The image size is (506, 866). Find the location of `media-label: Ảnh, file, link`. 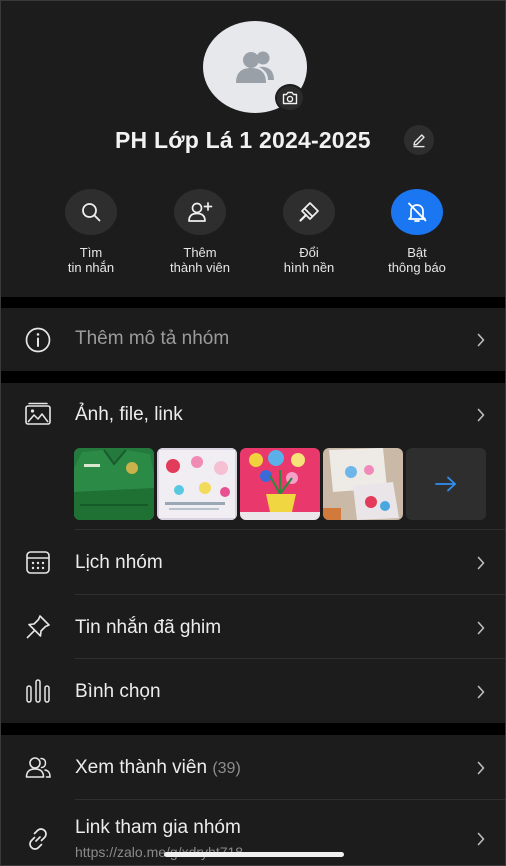

media-label: Ảnh, file, link is located at coordinates (129, 414).